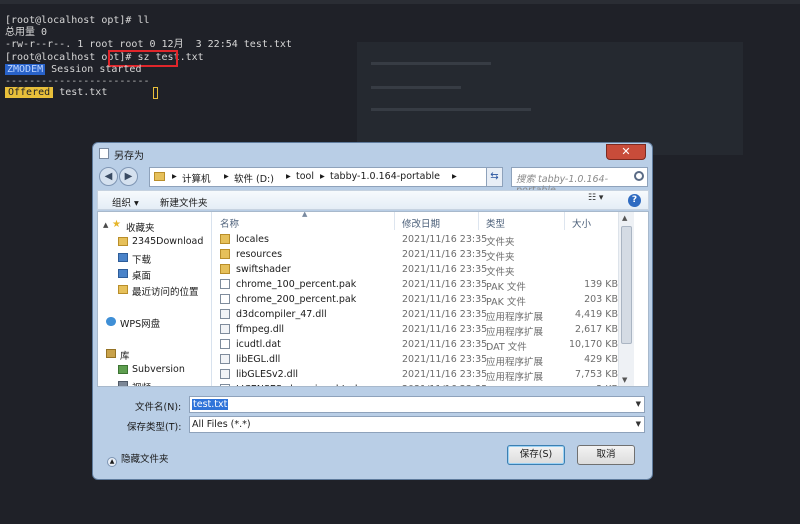 The height and width of the screenshot is (524, 800). What do you see at coordinates (196, 178) in the screenshot?
I see `breadcrumb-computer: 计算机` at bounding box center [196, 178].